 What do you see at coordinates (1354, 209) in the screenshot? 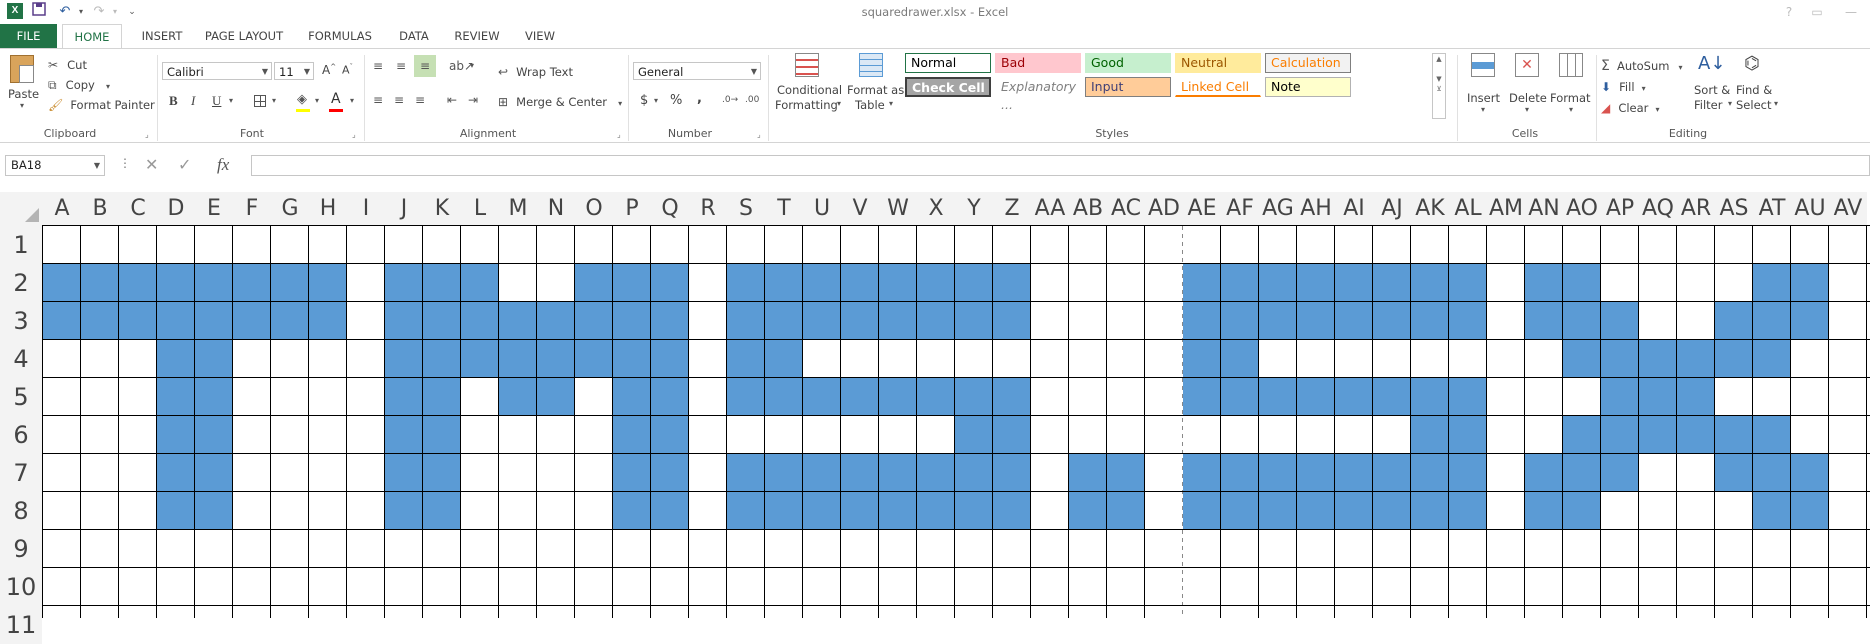
I see `column-header: AI` at bounding box center [1354, 209].